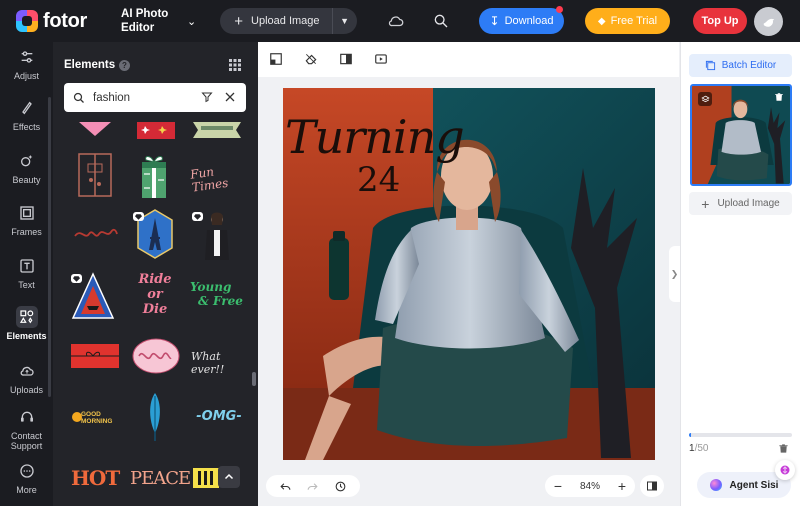  I want to click on search-icon, so click(441, 21).